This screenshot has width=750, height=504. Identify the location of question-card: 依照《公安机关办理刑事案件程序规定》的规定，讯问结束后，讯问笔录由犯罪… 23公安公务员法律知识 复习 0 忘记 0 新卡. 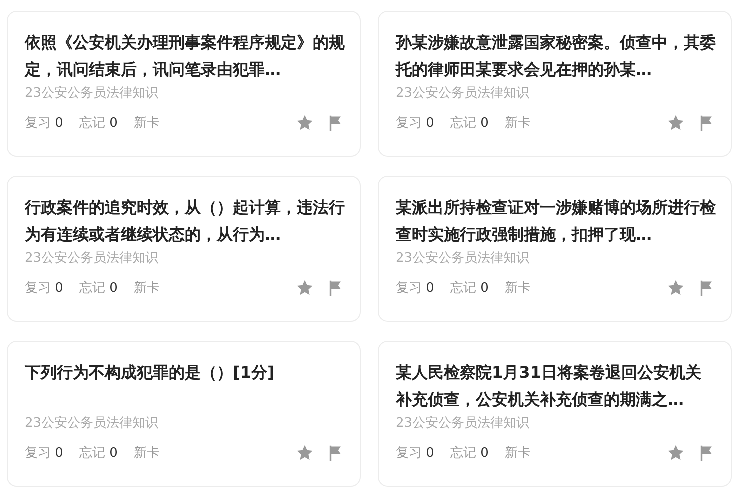
(184, 84).